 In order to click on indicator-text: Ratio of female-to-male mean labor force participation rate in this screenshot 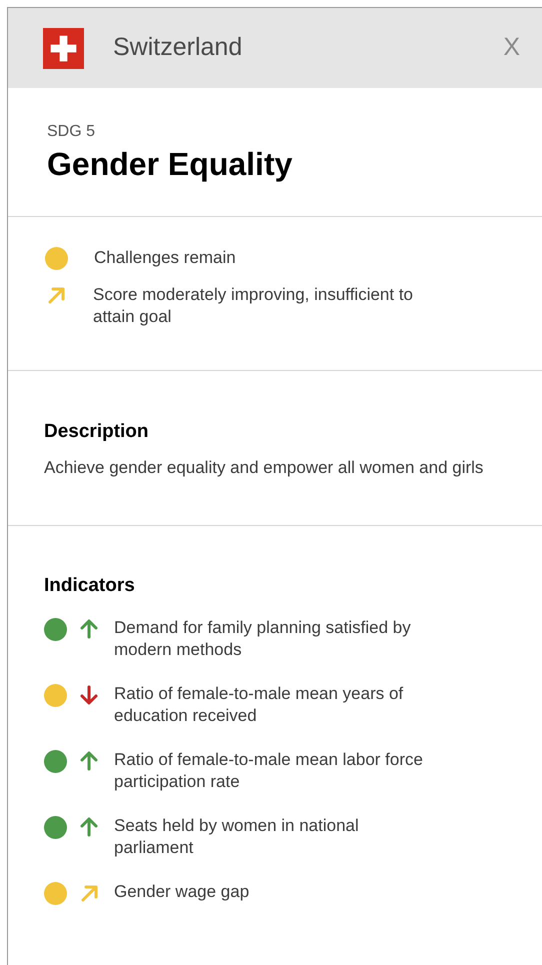, I will do `click(269, 770)`.